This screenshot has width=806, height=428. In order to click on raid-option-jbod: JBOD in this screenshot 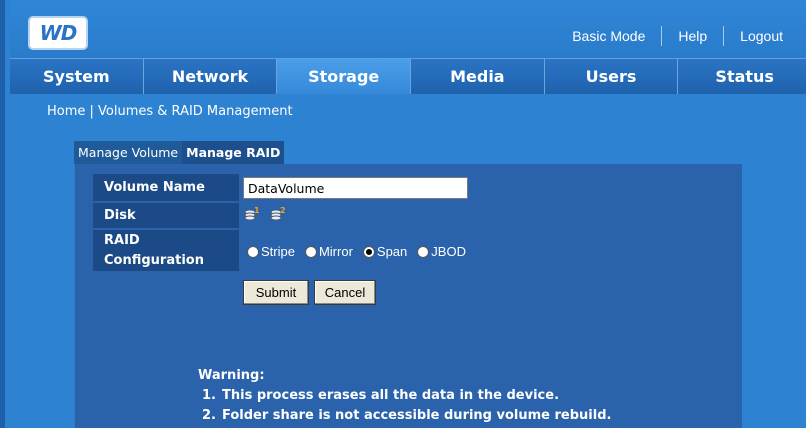, I will do `click(441, 251)`.